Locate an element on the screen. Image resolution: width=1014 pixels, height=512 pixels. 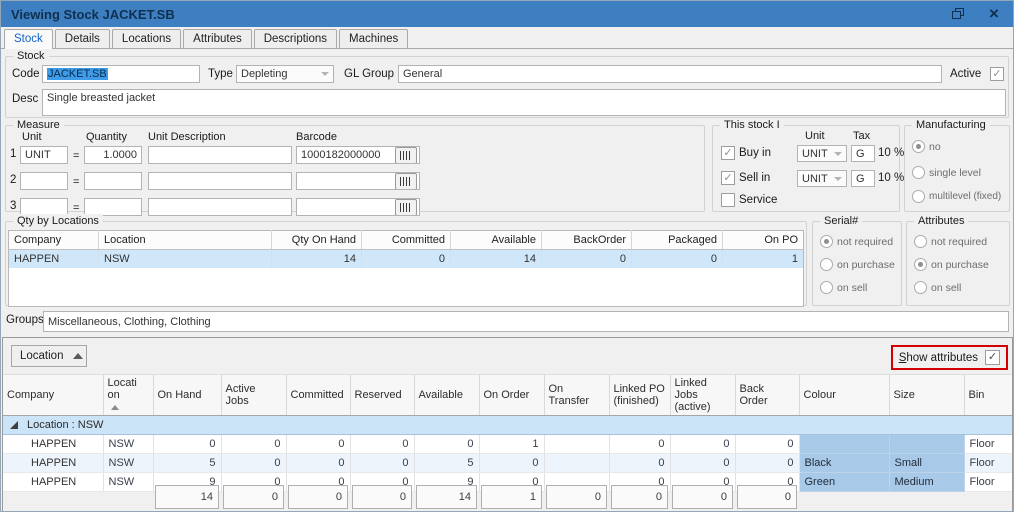
barcode-glyph is located at coordinates (406, 155).